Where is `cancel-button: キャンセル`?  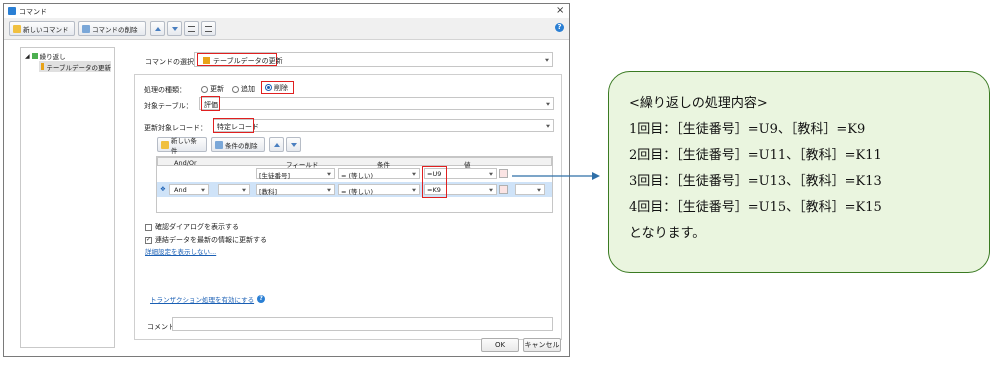 cancel-button: キャンセル is located at coordinates (542, 345).